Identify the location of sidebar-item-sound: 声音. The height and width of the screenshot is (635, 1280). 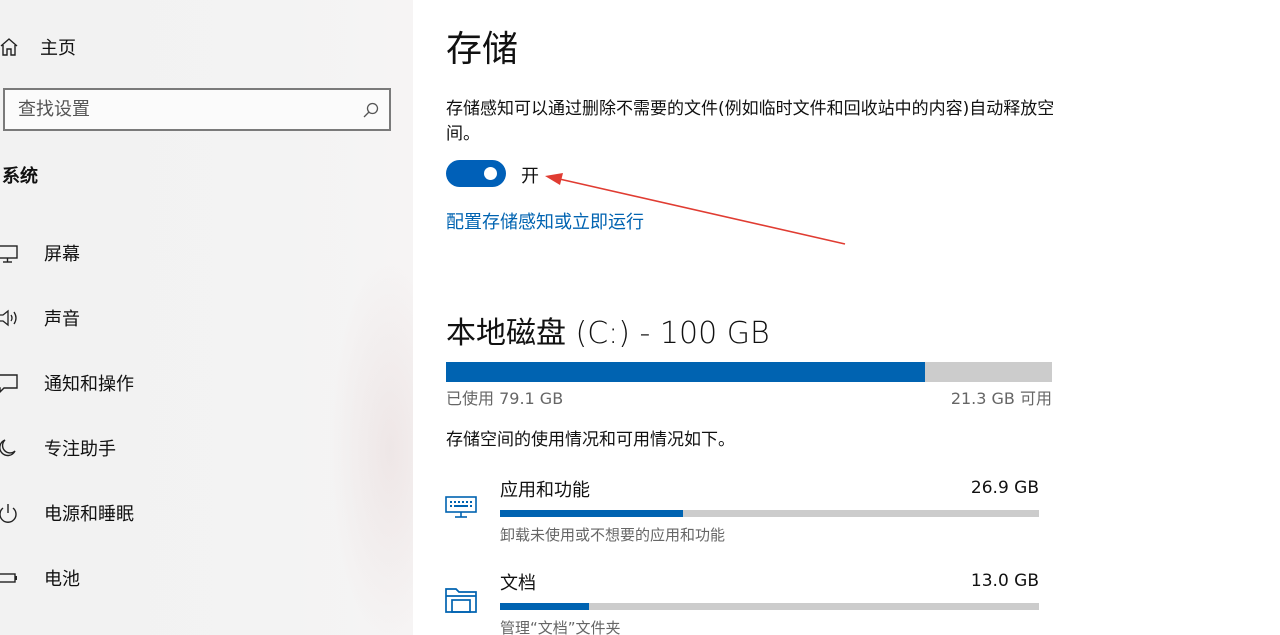
(40, 318).